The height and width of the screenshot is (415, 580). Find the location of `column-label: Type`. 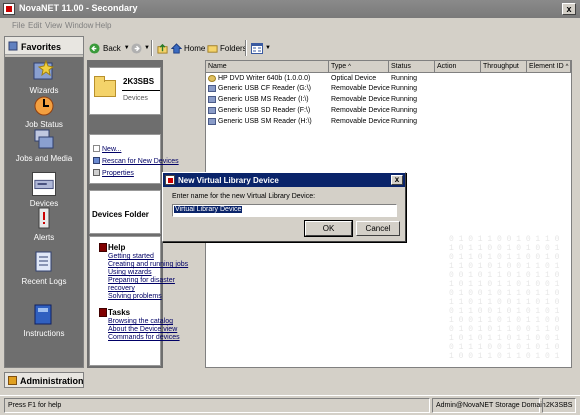

column-label: Type is located at coordinates (339, 66).